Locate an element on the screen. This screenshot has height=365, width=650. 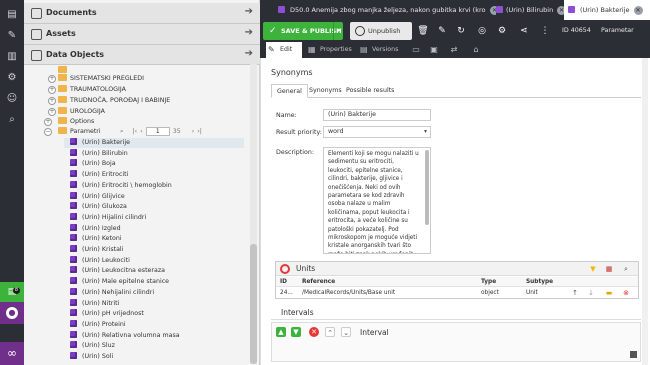
target-icon: ◎ is located at coordinates (482, 31).